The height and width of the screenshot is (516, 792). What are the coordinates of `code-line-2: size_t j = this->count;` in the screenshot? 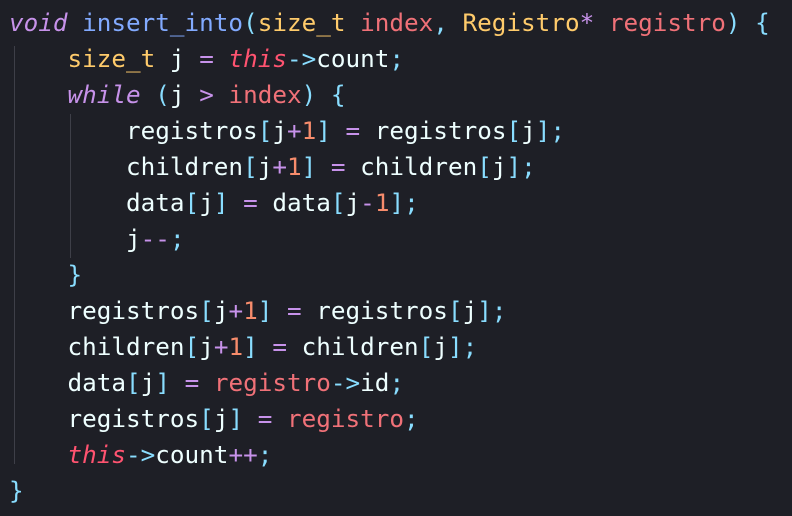 It's located at (207, 59).